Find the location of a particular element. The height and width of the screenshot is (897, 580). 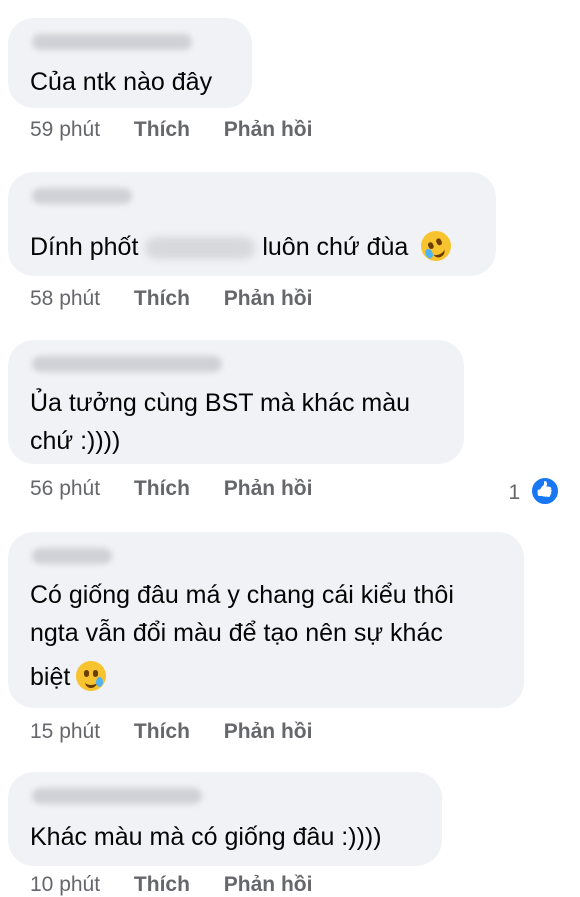

comment-text: Ủa tưởng cùng BST mà khác màu chứ :)))) is located at coordinates (220, 422).